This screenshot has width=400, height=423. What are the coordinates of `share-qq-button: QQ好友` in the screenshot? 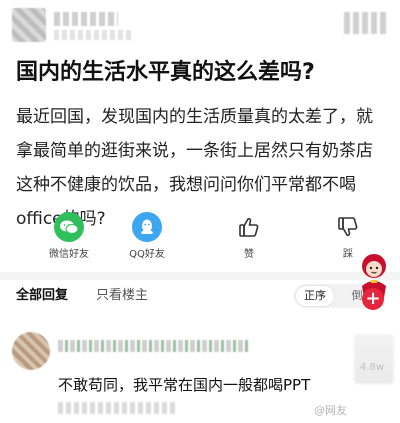 It's located at (147, 236).